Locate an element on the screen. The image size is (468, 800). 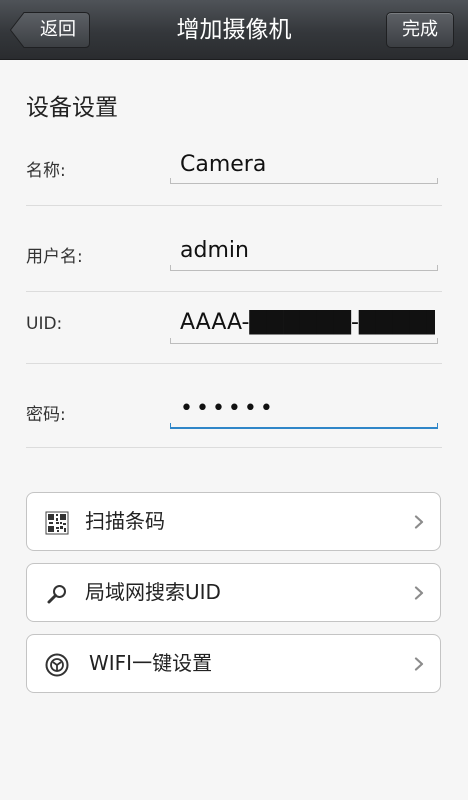
uid-field-row: UID: AAAA-██████-█████ is located at coordinates (234, 321).